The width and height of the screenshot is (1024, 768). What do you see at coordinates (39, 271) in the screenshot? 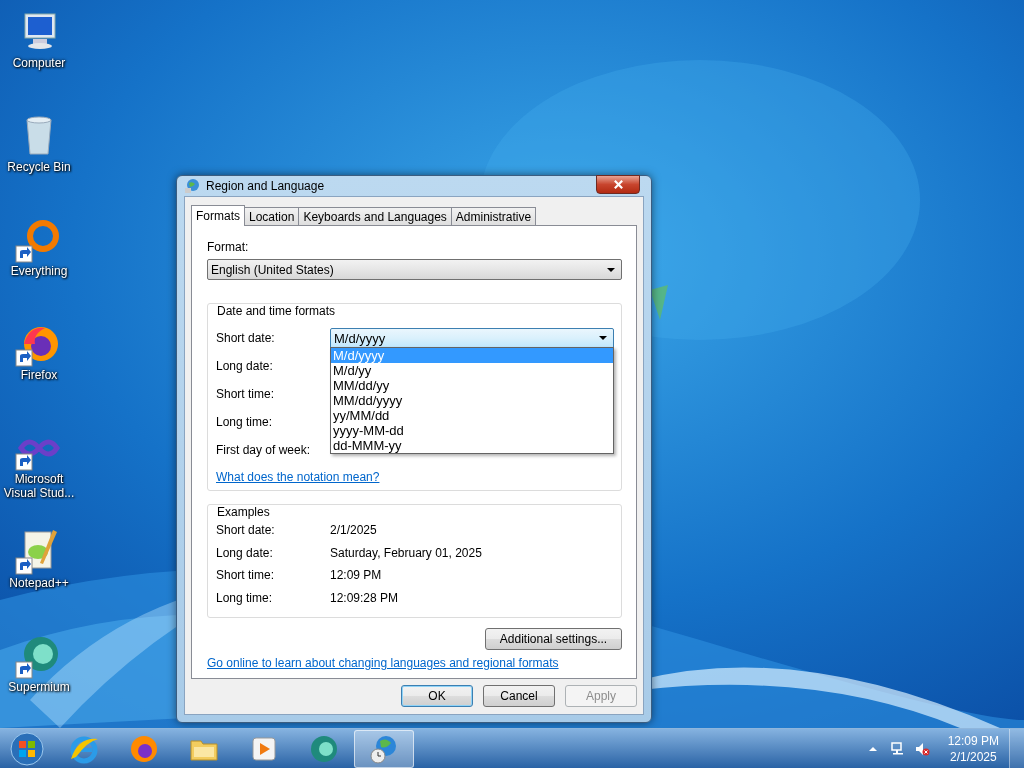
I see `desktop-icon-label: Everything` at bounding box center [39, 271].